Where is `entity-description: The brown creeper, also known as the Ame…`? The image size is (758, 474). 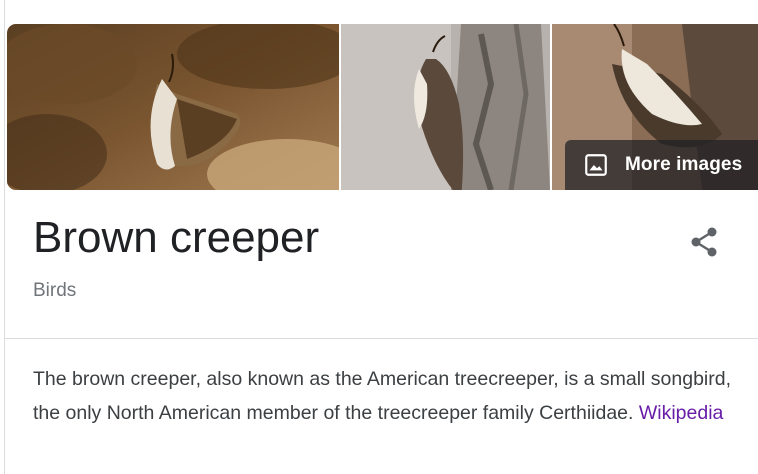 entity-description: The brown creeper, also known as the Ame… is located at coordinates (388, 396).